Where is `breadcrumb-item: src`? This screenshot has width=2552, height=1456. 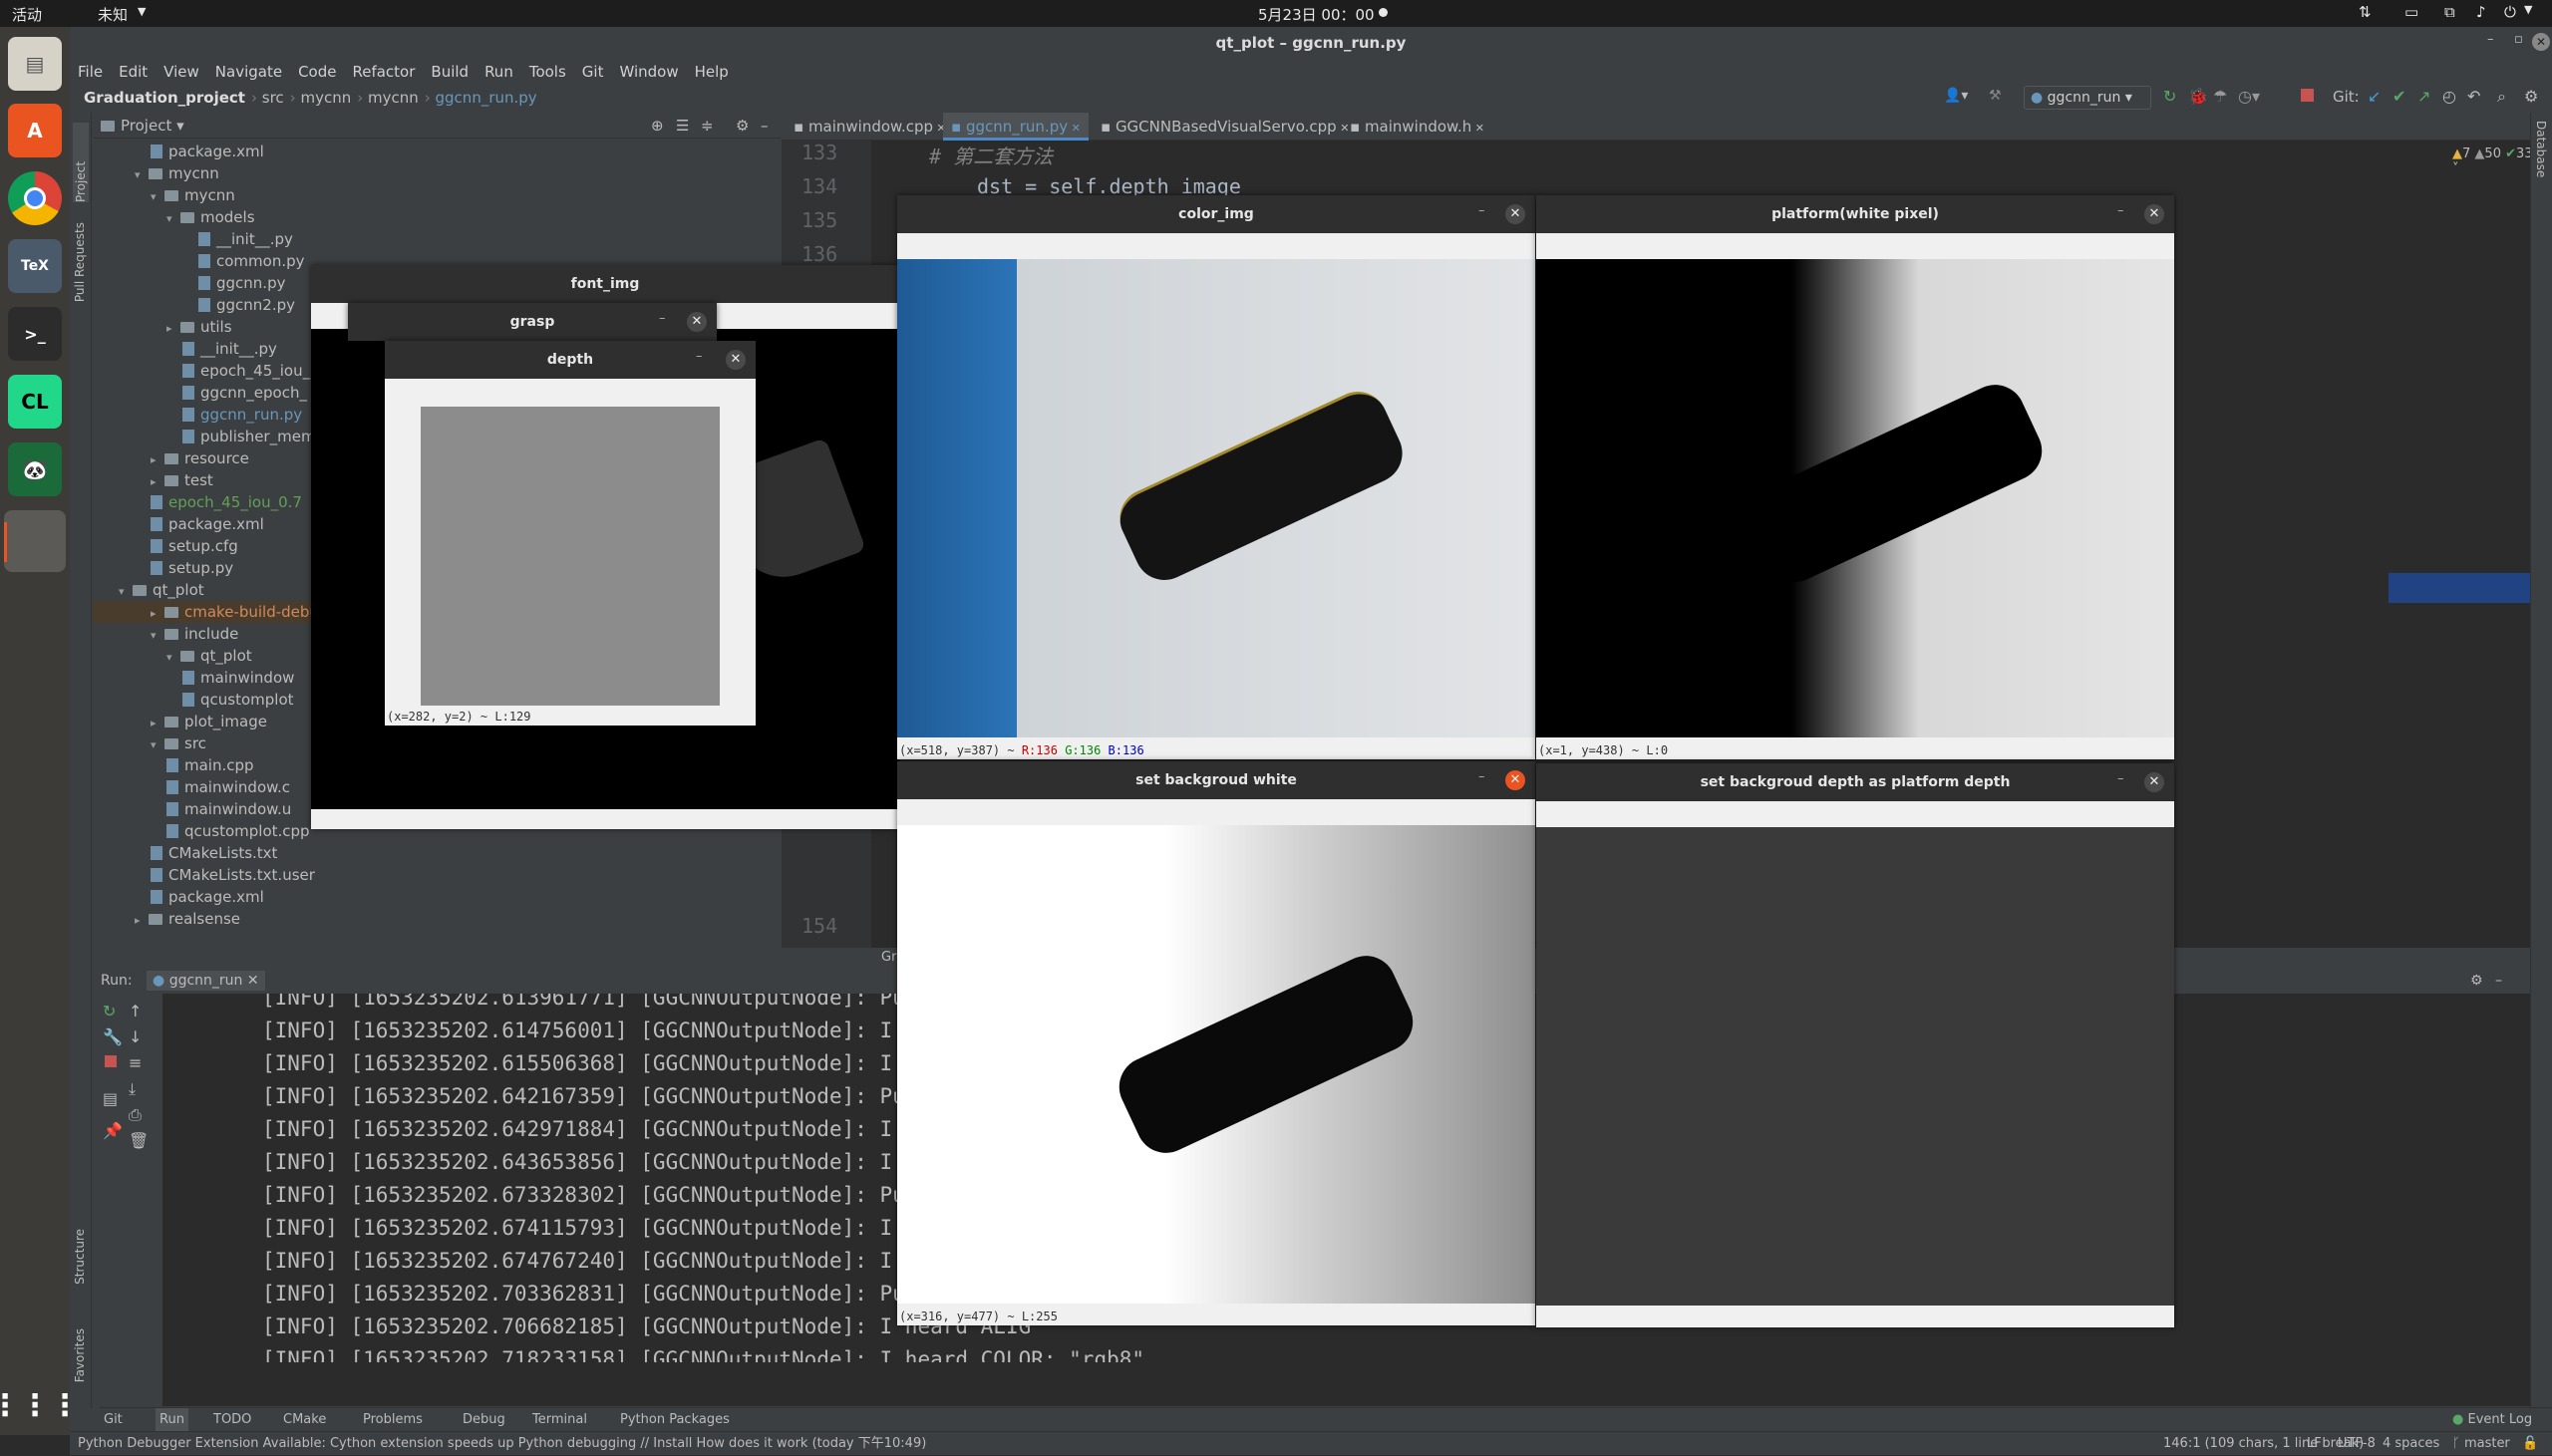
breadcrumb-item: src is located at coordinates (273, 98).